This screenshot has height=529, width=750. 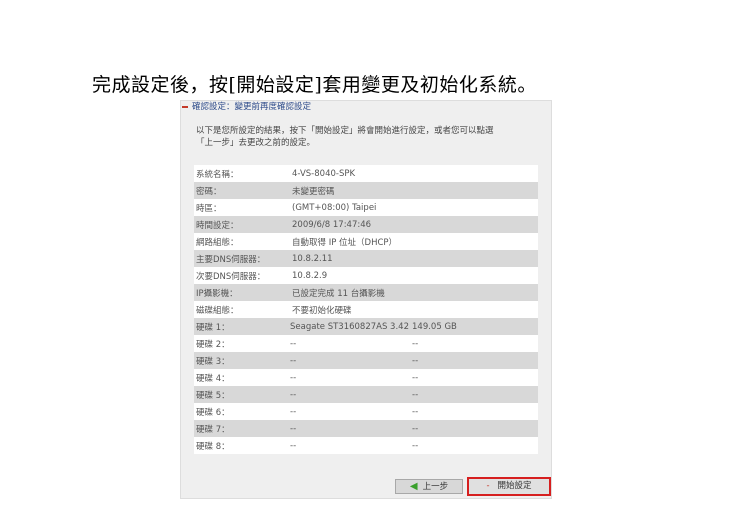 I want to click on disk-row: 硬碟 7： -- --, so click(x=366, y=428).